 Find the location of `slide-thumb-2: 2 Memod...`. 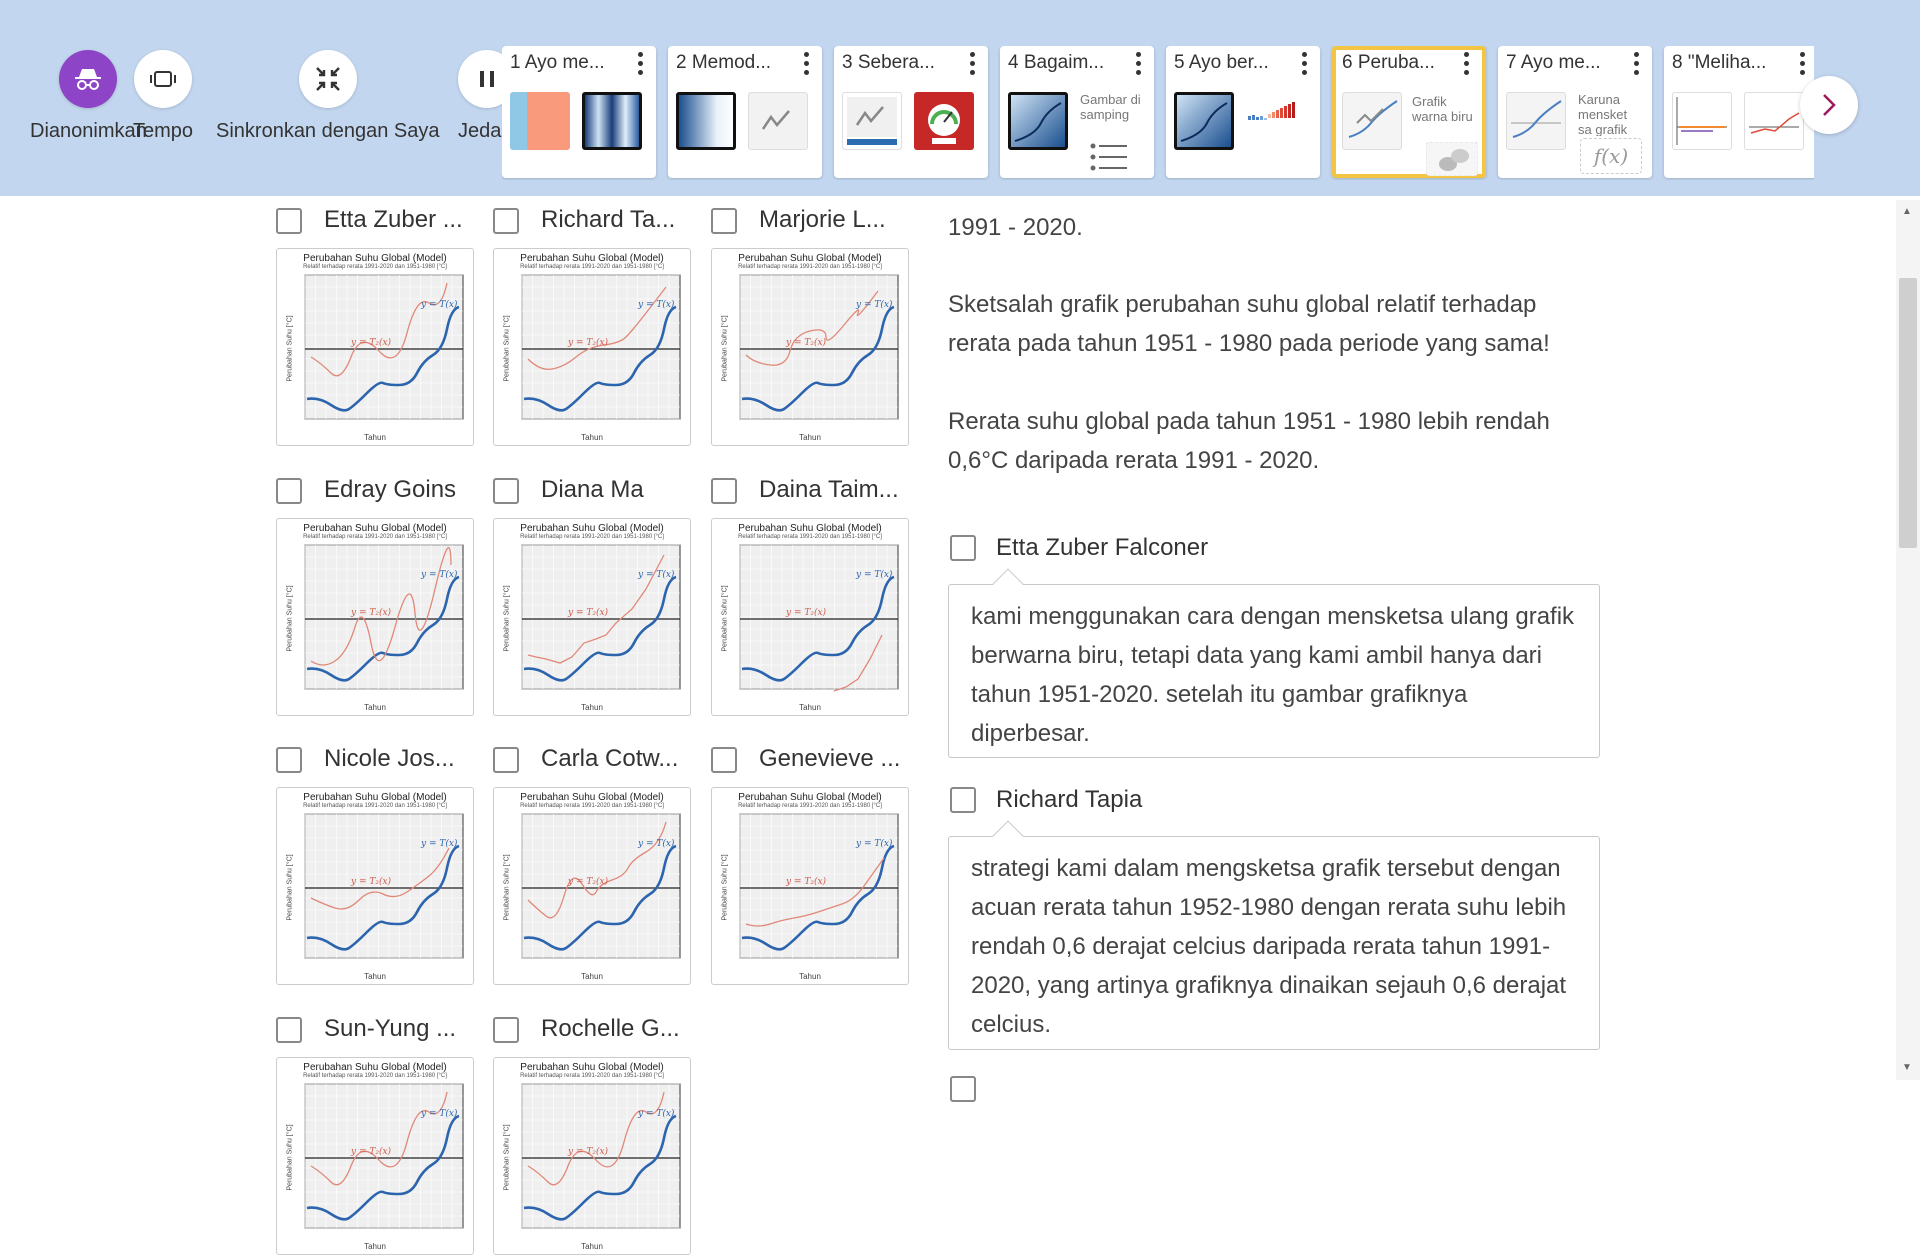

slide-thumb-2: 2 Memod... is located at coordinates (745, 112).